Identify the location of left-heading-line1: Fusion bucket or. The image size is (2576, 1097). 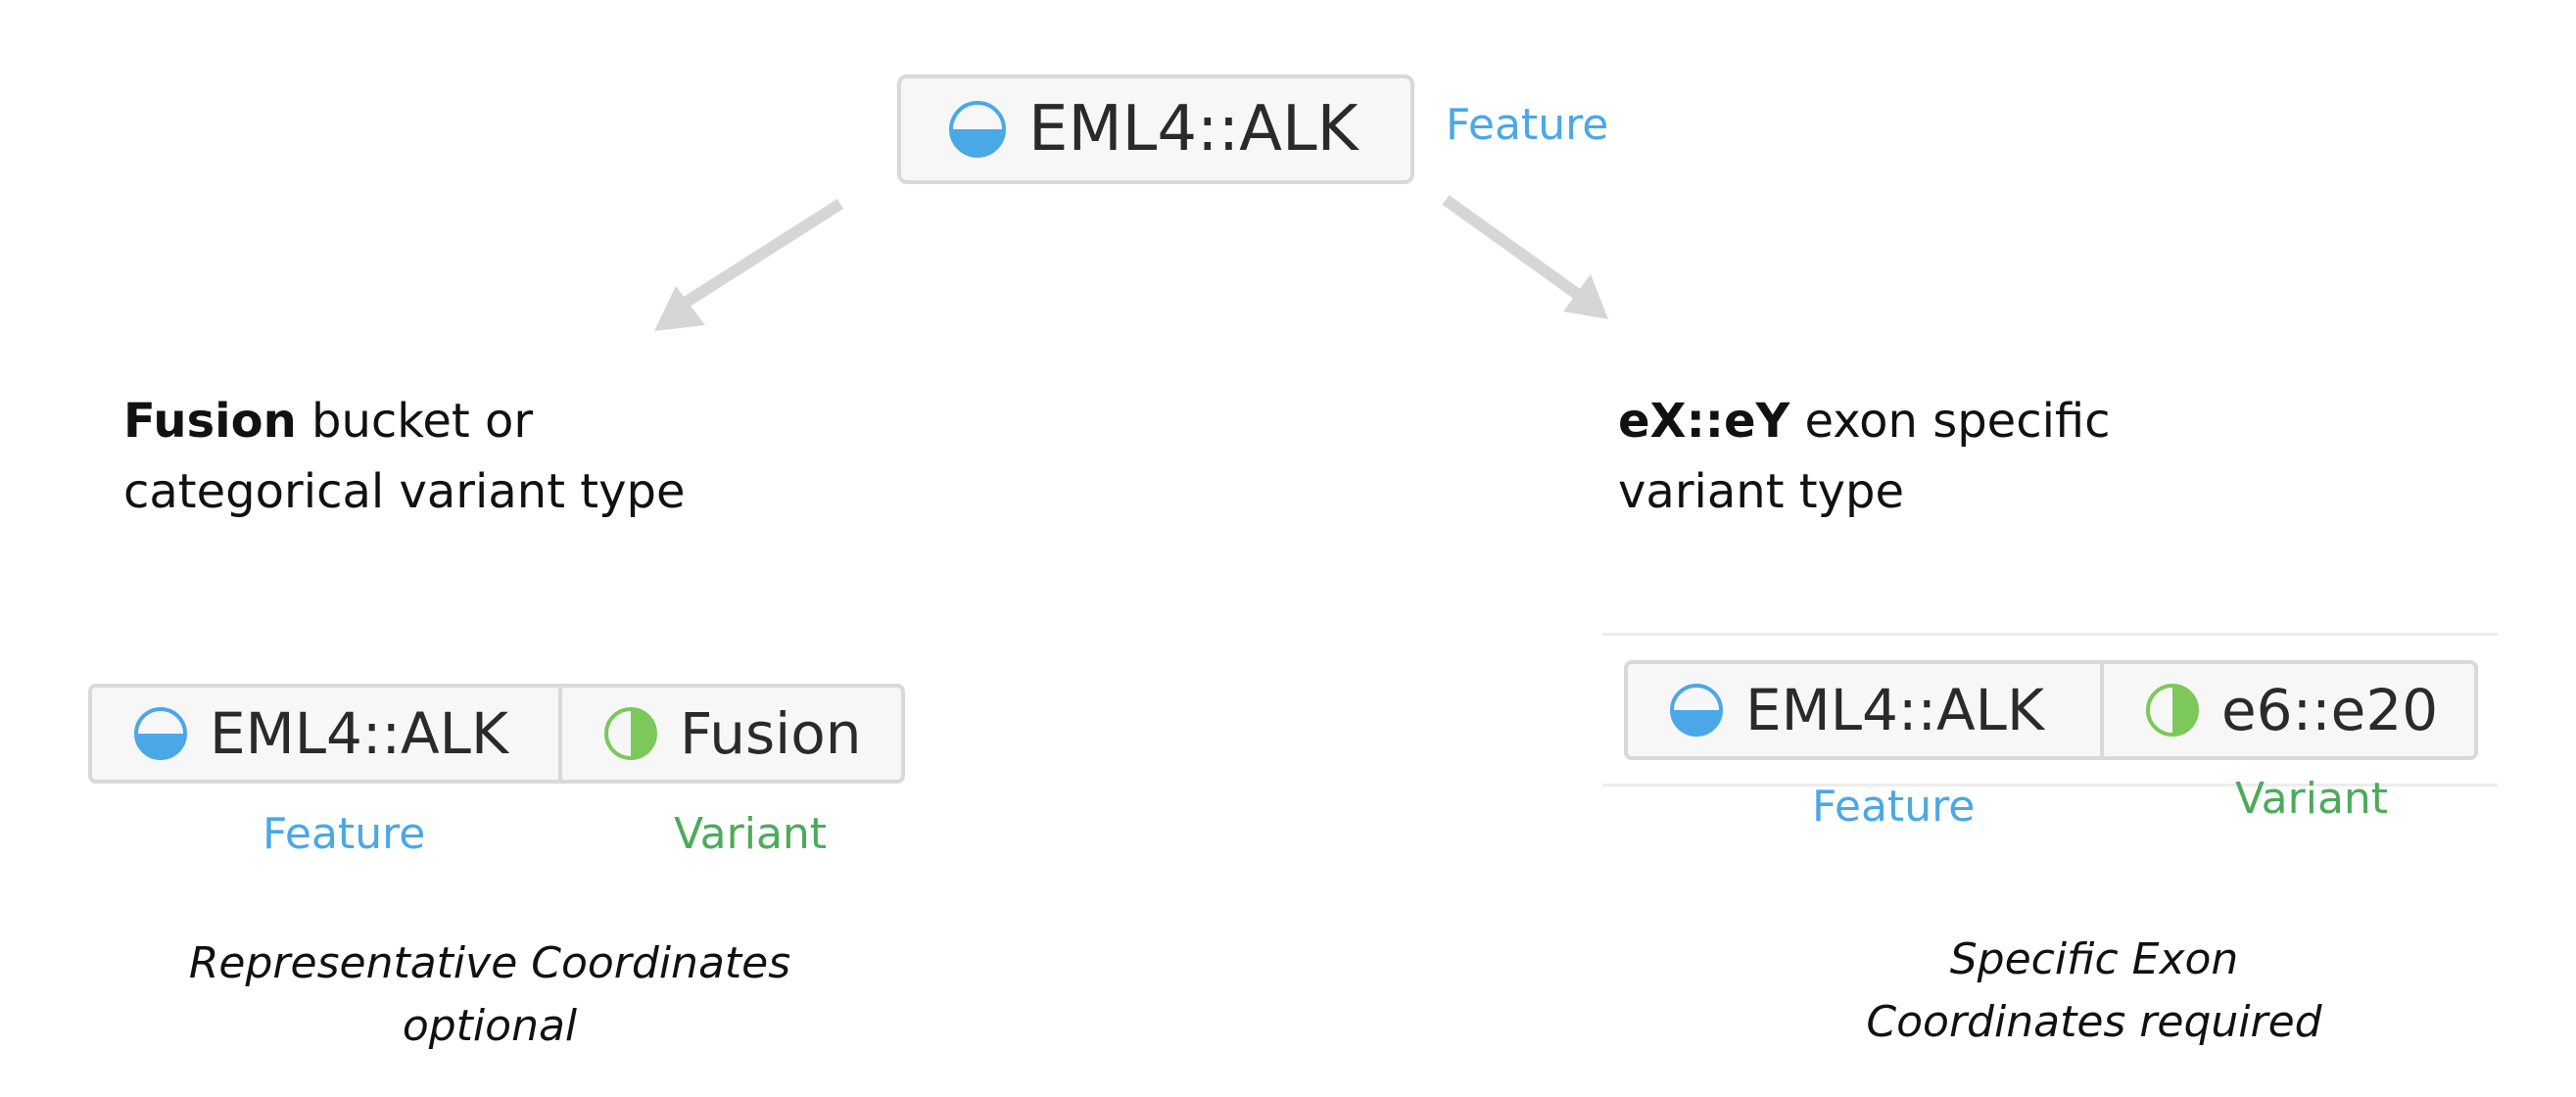
(405, 421).